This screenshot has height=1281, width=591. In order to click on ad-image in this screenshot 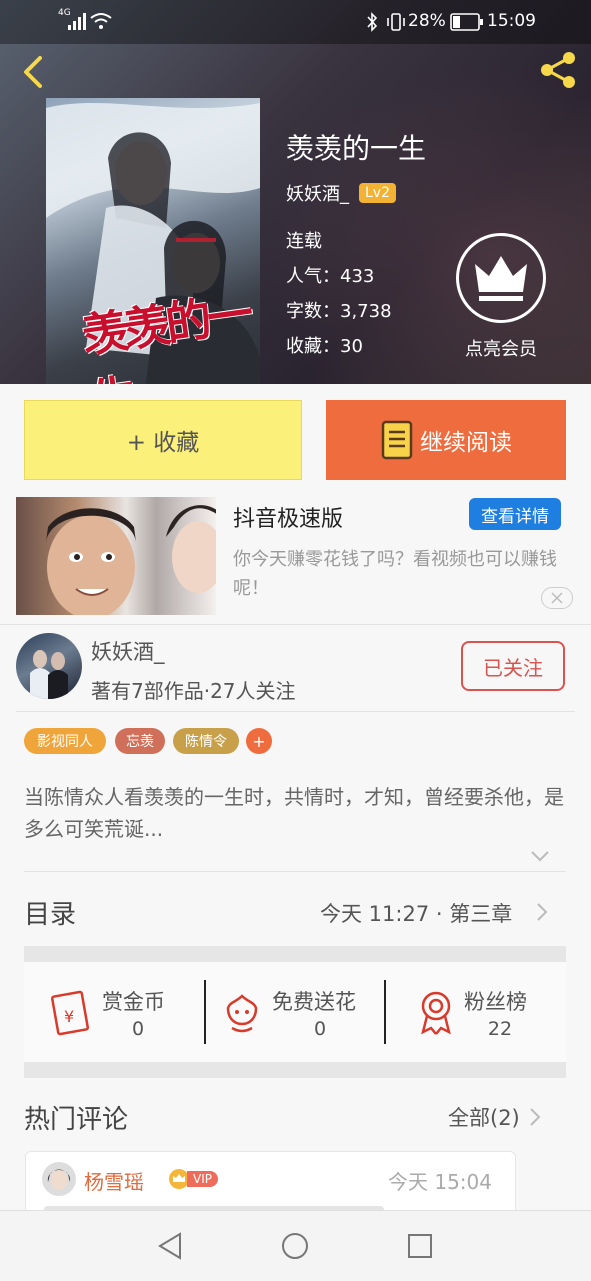, I will do `click(116, 556)`.